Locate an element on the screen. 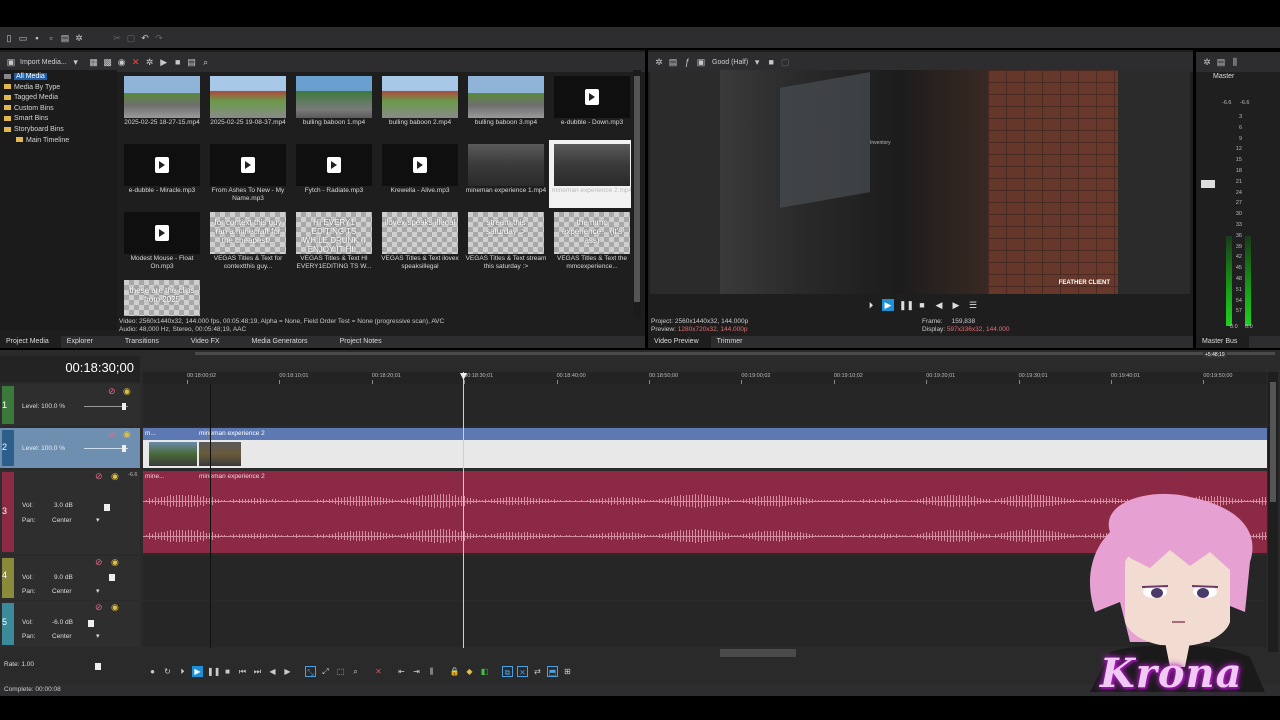  tree-item-smart-bins: Smart Bins is located at coordinates (58, 119).